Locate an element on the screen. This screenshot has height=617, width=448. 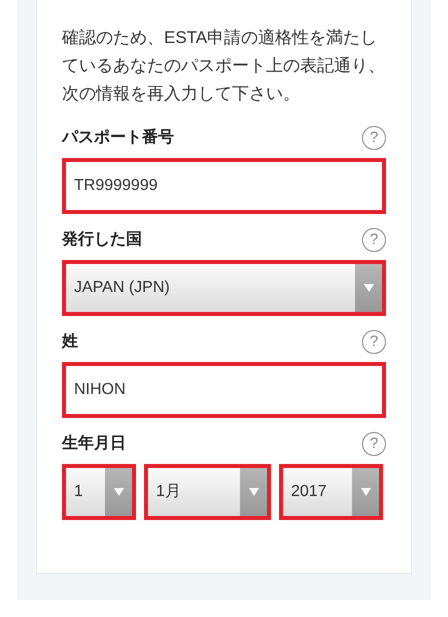
field-label: パスポート番号 is located at coordinates (118, 137).